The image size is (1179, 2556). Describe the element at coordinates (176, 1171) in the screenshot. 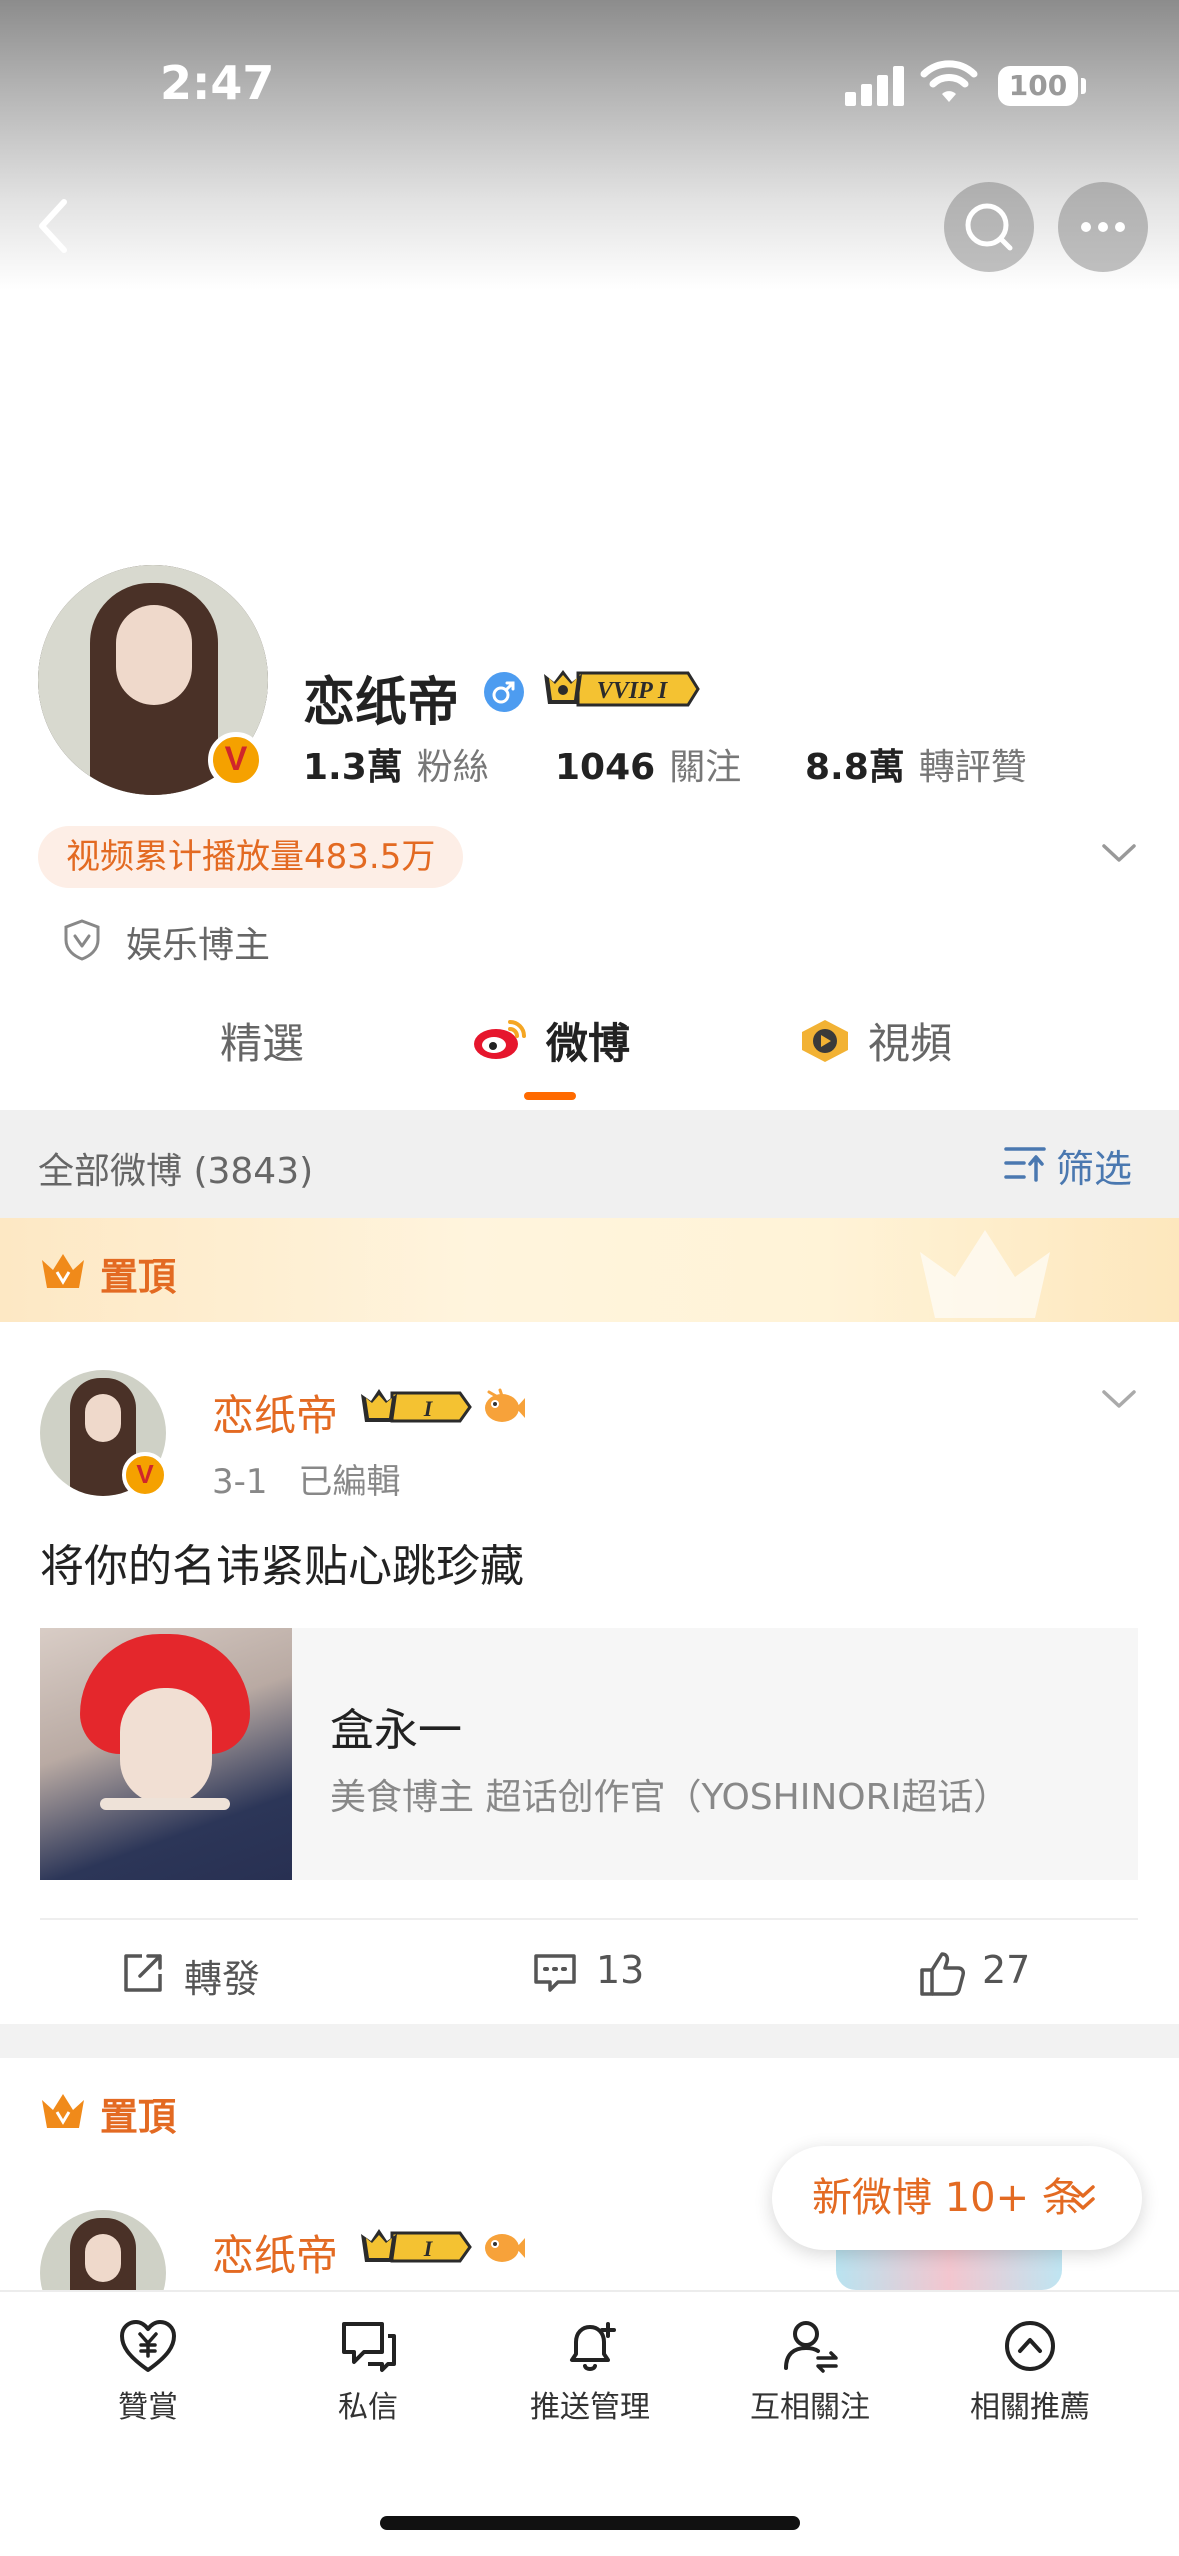

I see `post-count-label: 全部微博 (3843)` at that location.